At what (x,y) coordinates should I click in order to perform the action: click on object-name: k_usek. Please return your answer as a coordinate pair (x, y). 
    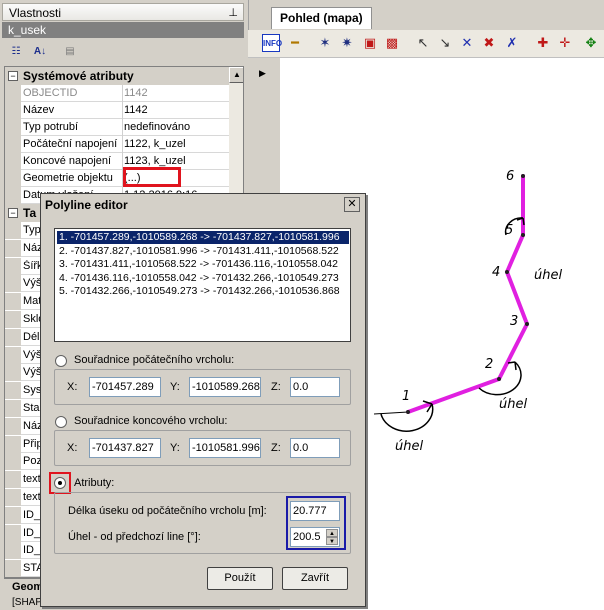
    Looking at the image, I should click on (123, 30).